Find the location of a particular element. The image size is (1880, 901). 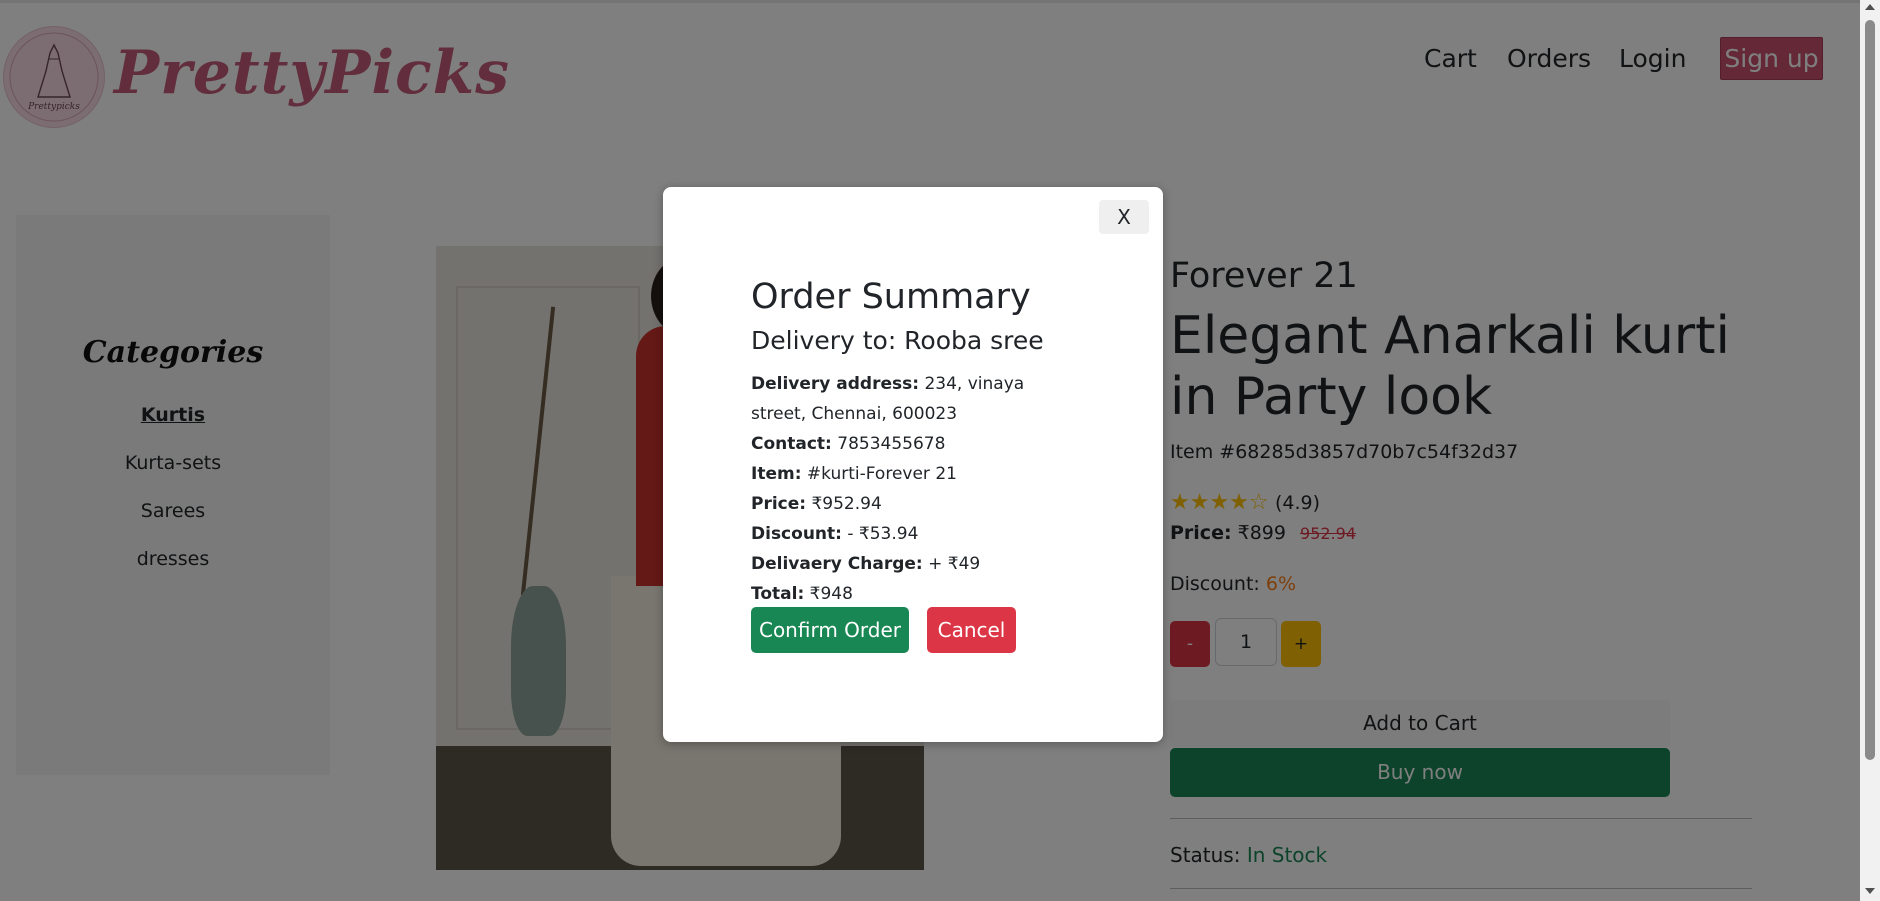

item-value: #kurti-Forever 21 is located at coordinates (881, 474).